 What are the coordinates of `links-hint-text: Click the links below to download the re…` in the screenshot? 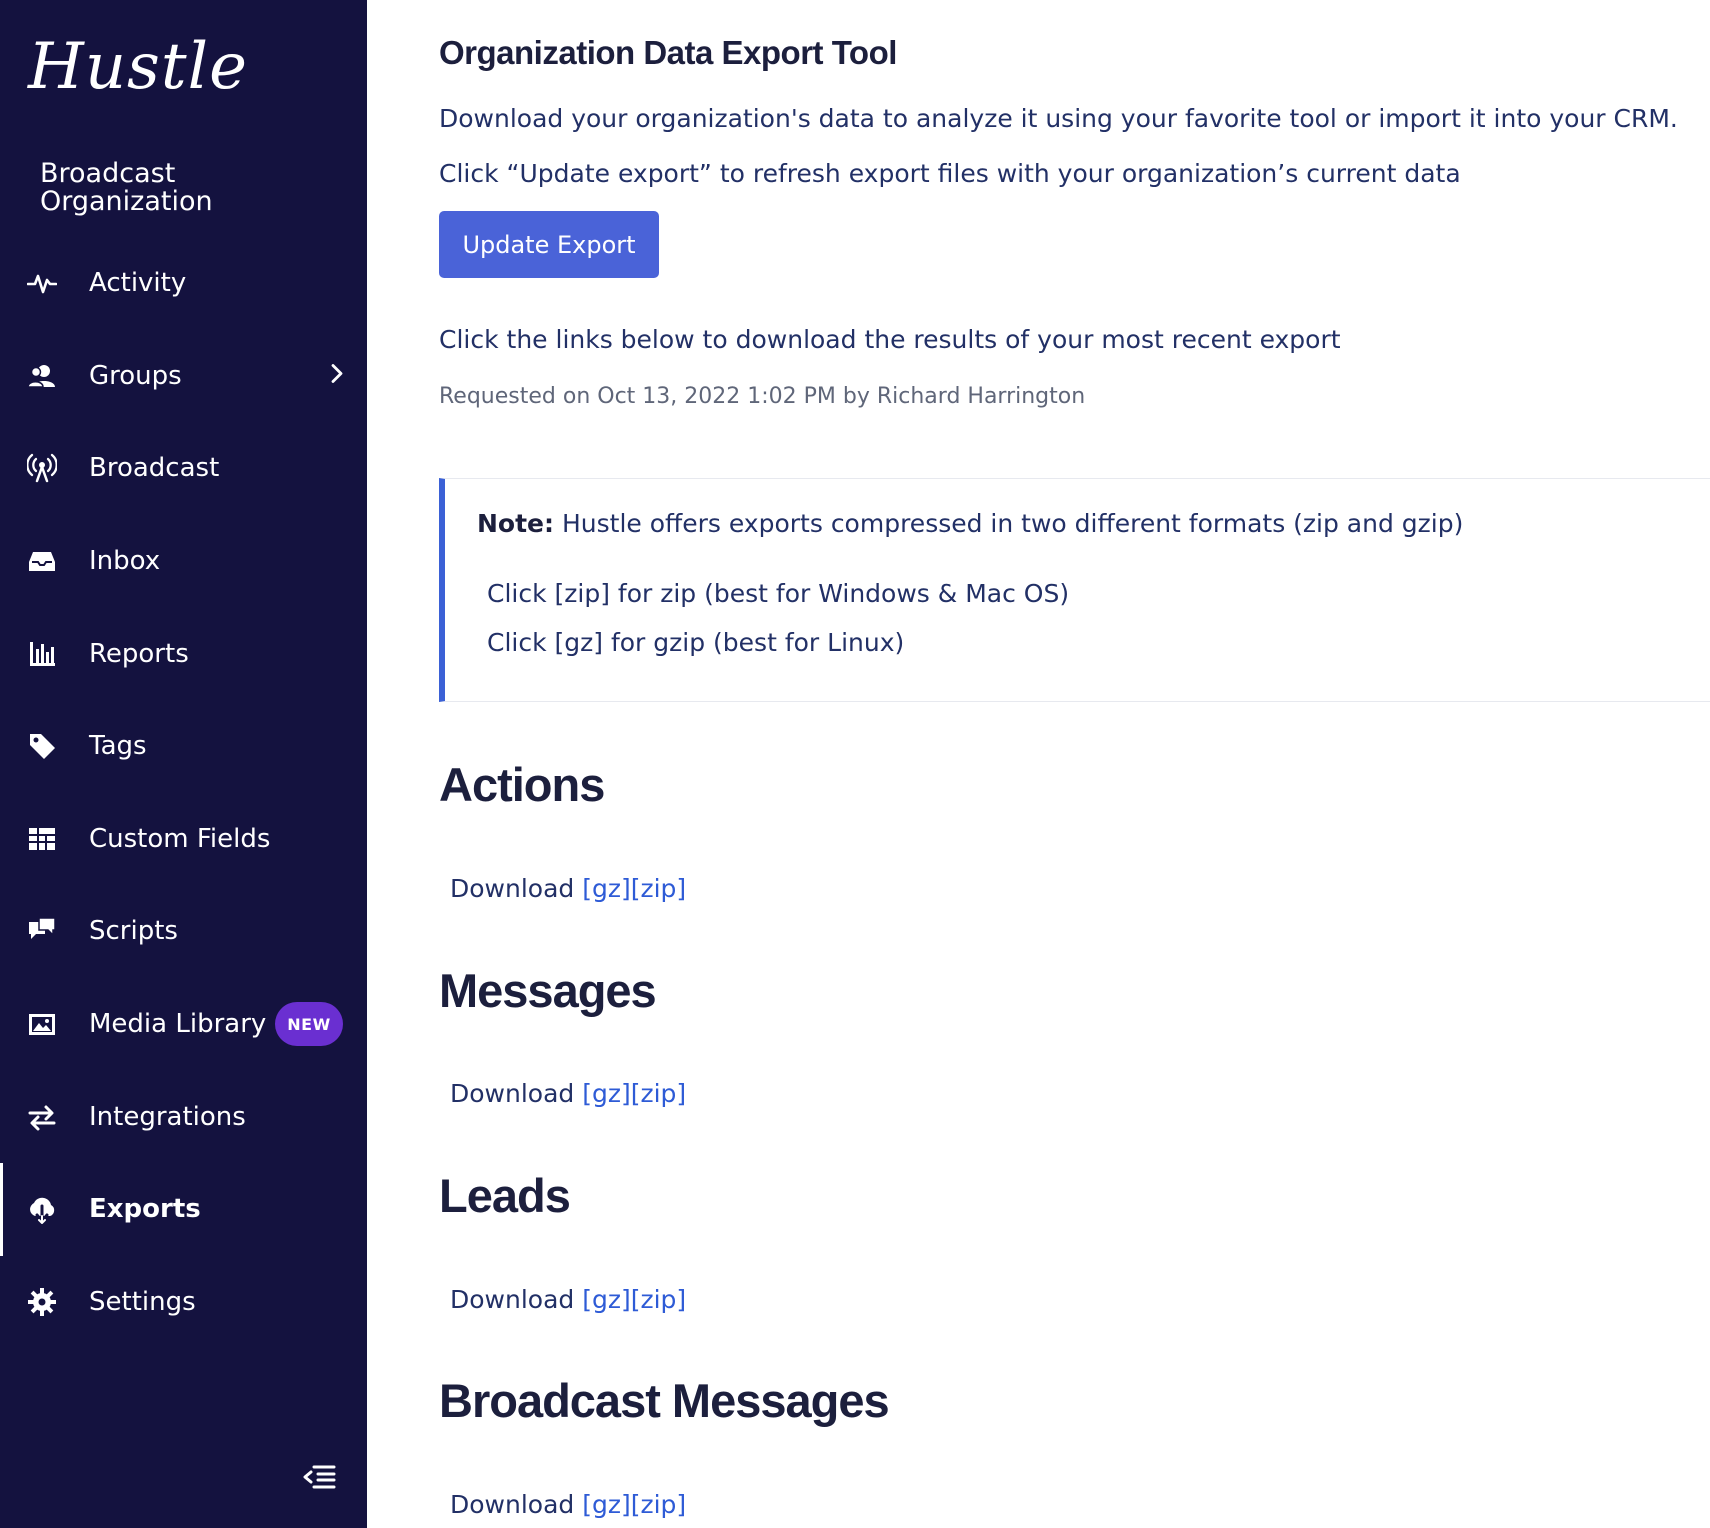 It's located at (890, 339).